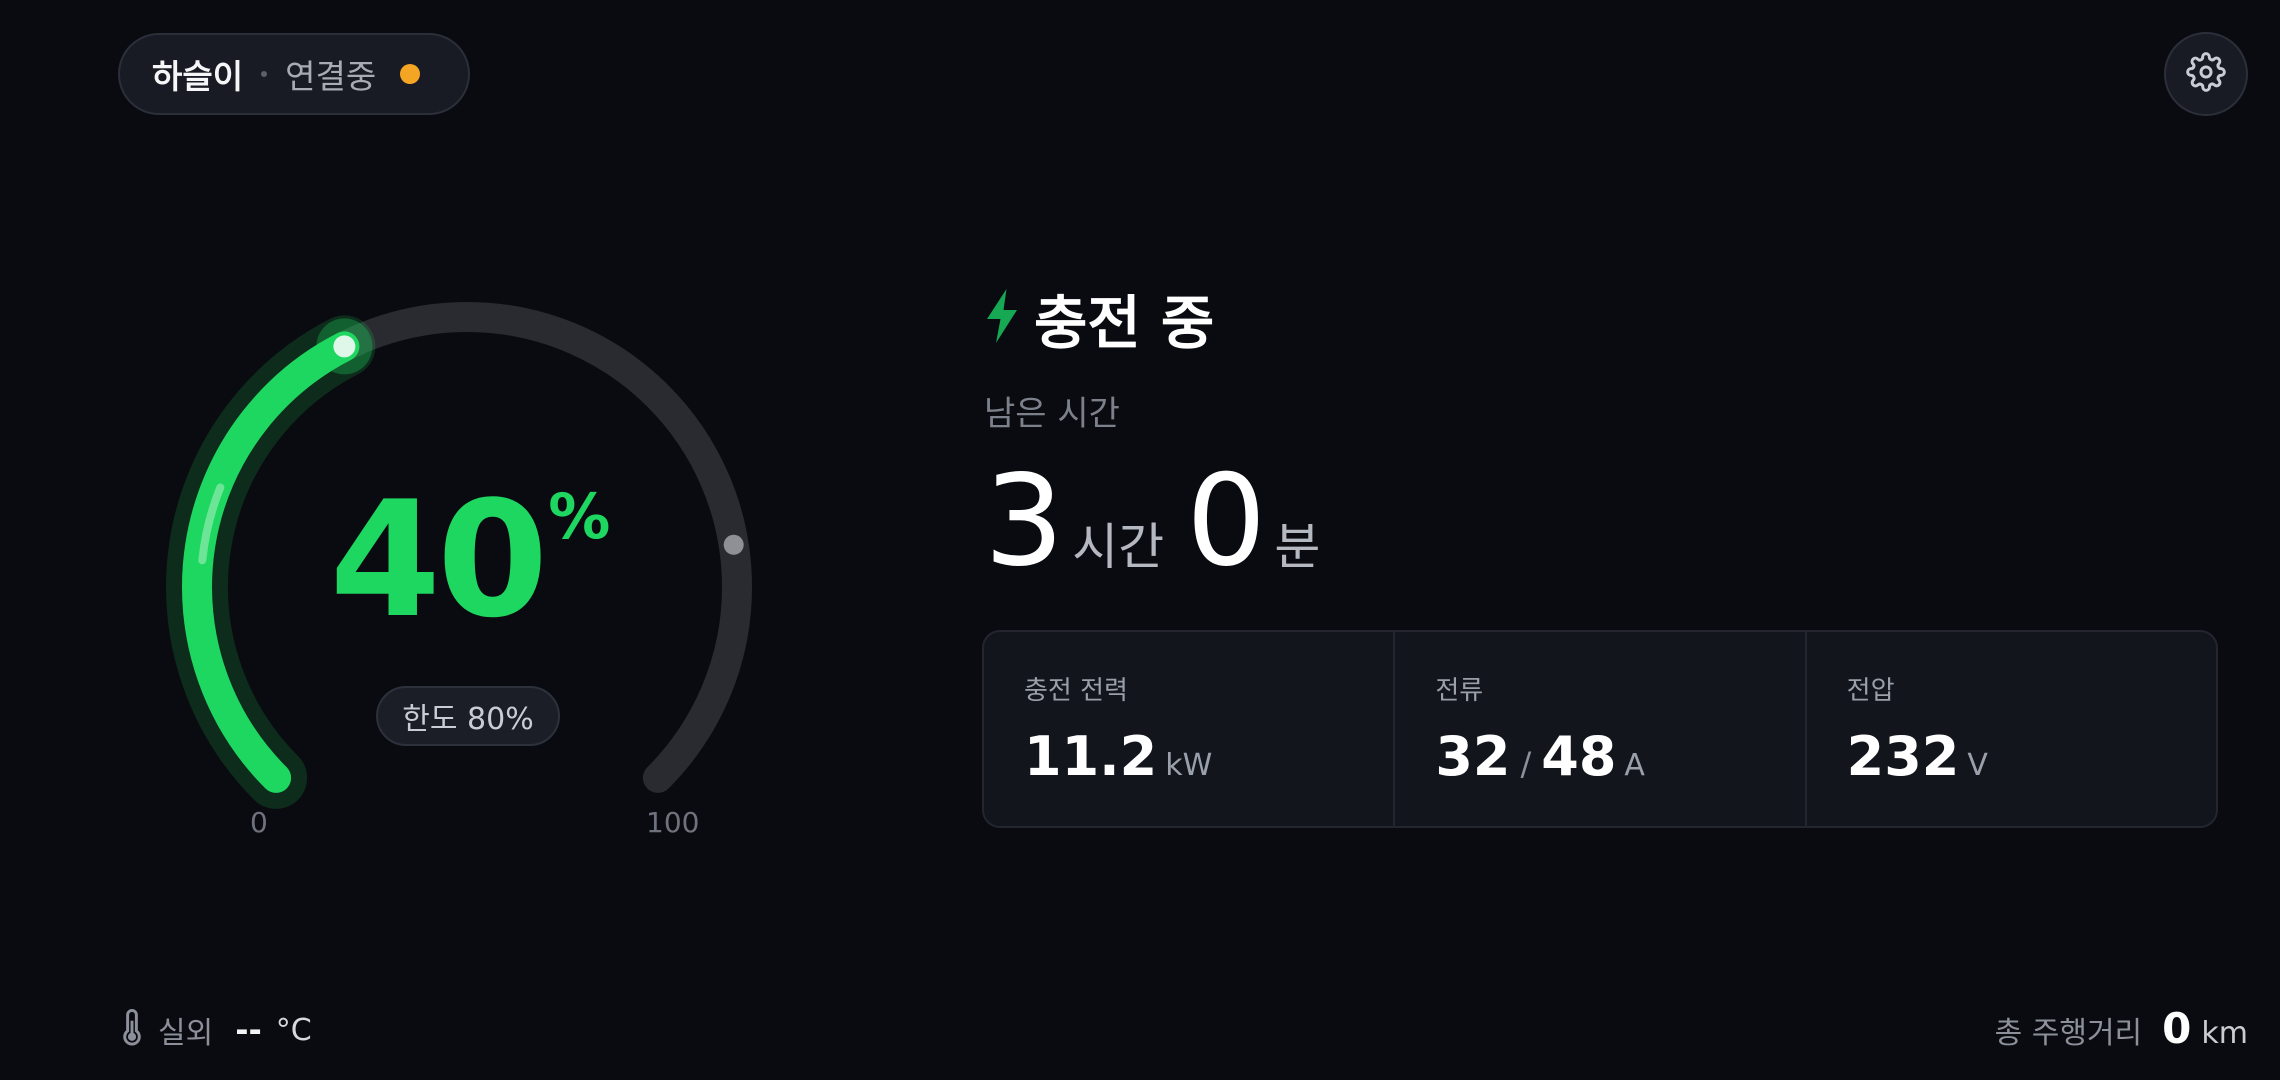 The image size is (2280, 1080). What do you see at coordinates (1124, 323) in the screenshot?
I see `charging-status-title: 충전 중` at bounding box center [1124, 323].